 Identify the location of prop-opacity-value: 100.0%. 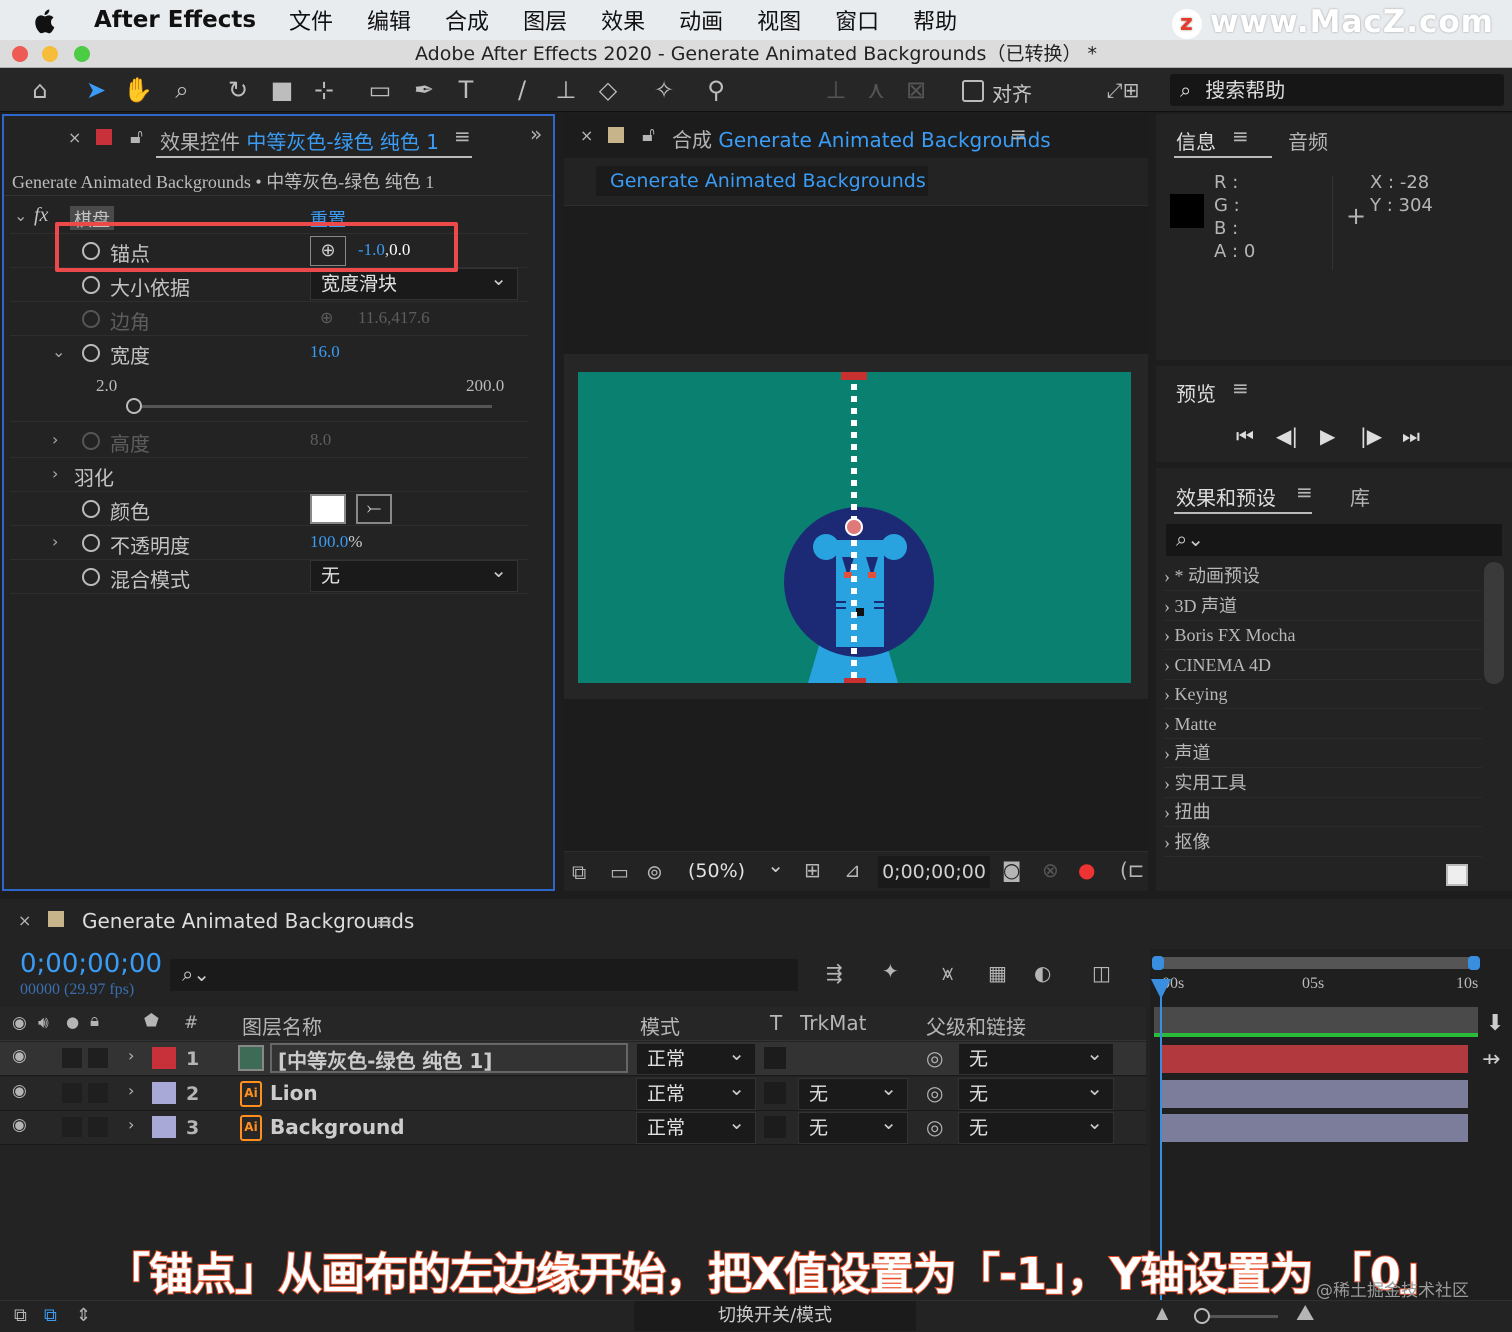
(336, 542).